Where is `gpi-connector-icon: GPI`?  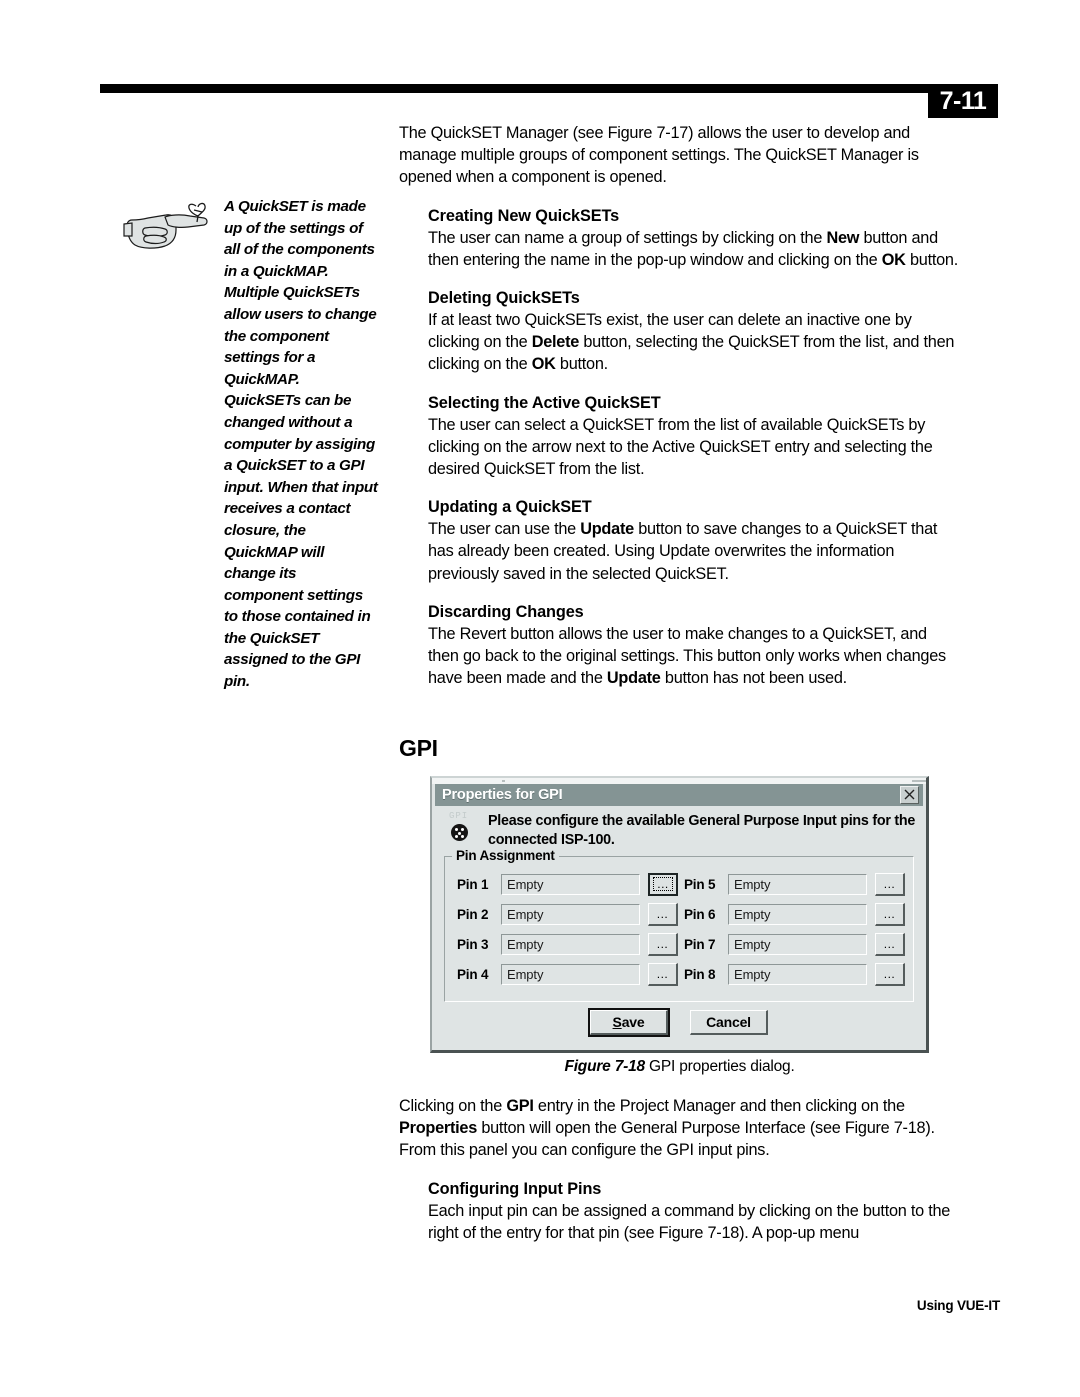
gpi-connector-icon: GPI is located at coordinates (467, 831).